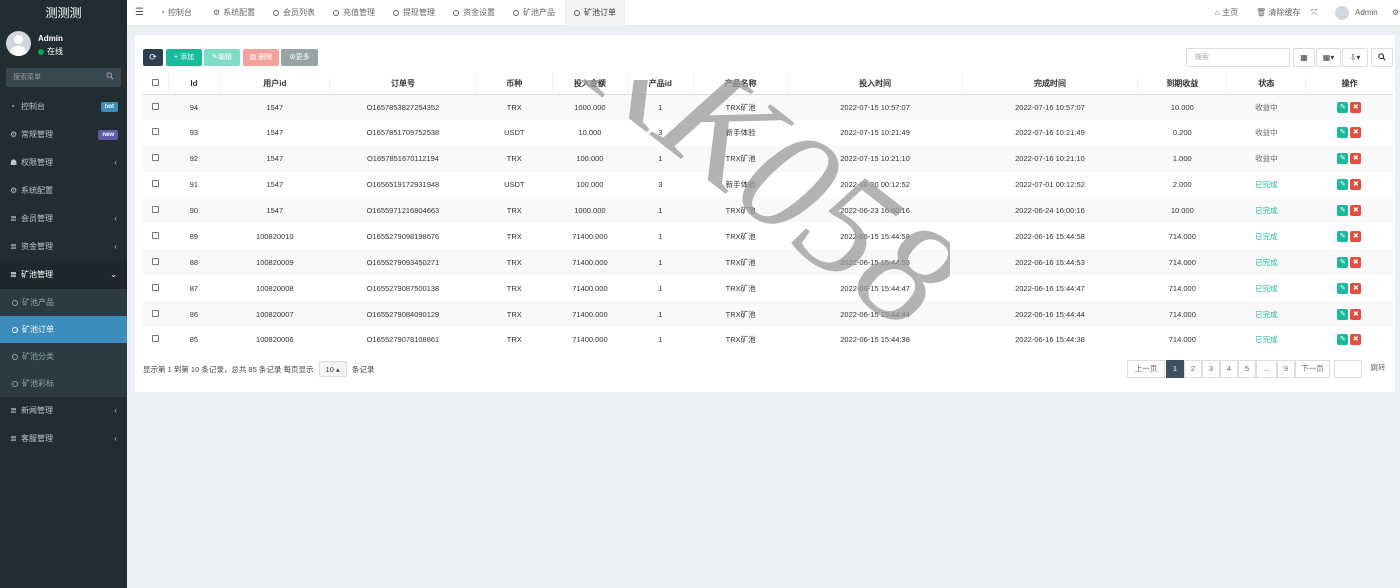 Image resolution: width=1400 pixels, height=588 pixels. What do you see at coordinates (1328, 57) in the screenshot?
I see `columns-dropdown: ▦▾` at bounding box center [1328, 57].